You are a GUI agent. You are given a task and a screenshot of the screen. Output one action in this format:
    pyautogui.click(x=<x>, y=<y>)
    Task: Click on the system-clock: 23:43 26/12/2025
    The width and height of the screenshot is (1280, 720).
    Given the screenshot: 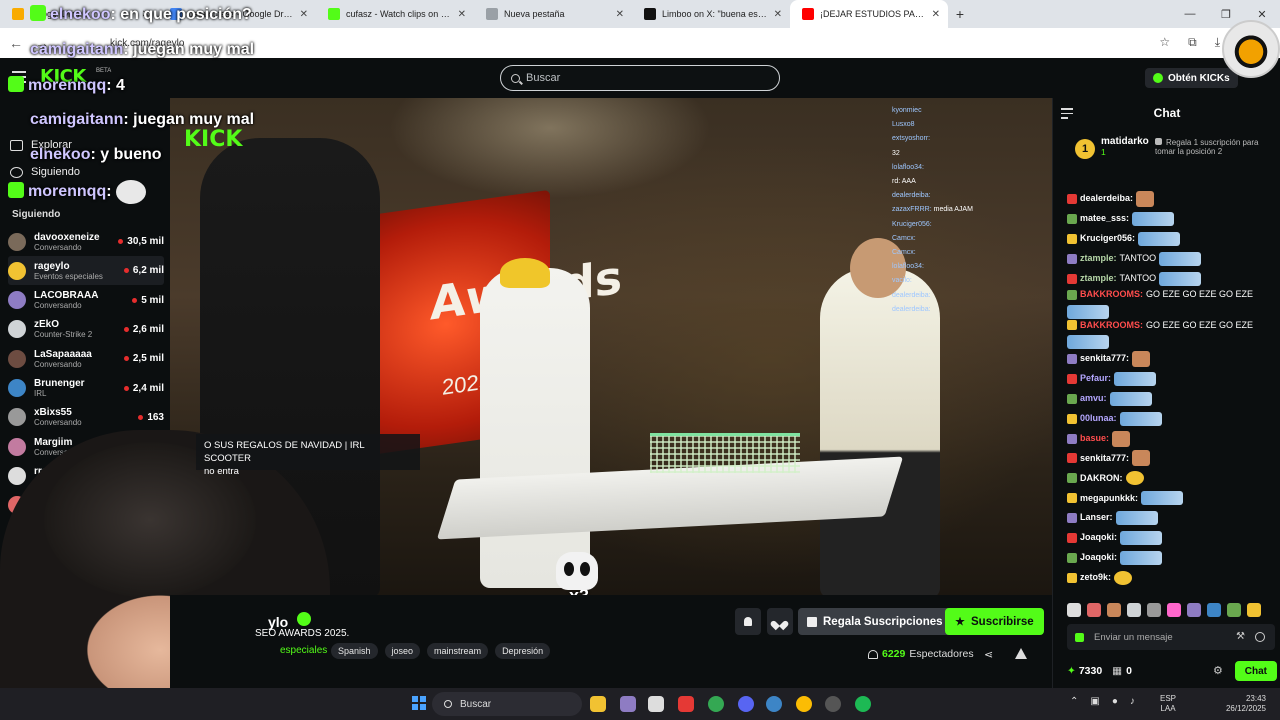 What is the action you would take?
    pyautogui.click(x=1244, y=704)
    